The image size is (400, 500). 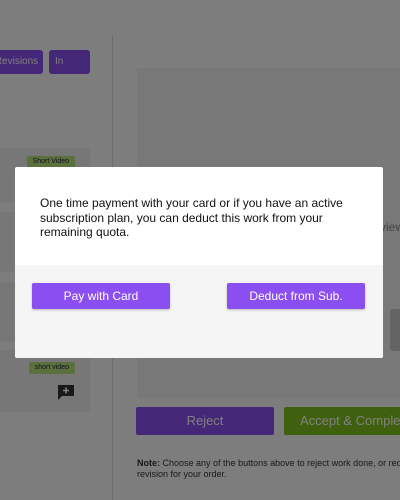 What do you see at coordinates (101, 296) in the screenshot?
I see `pay-with-card-button: Pay with Card` at bounding box center [101, 296].